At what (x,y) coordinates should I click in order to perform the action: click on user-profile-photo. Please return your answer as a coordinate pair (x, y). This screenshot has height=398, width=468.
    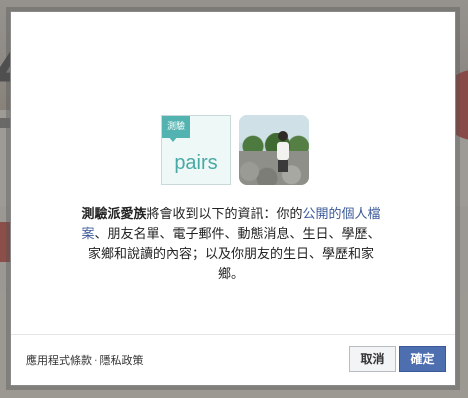
    Looking at the image, I should click on (274, 150).